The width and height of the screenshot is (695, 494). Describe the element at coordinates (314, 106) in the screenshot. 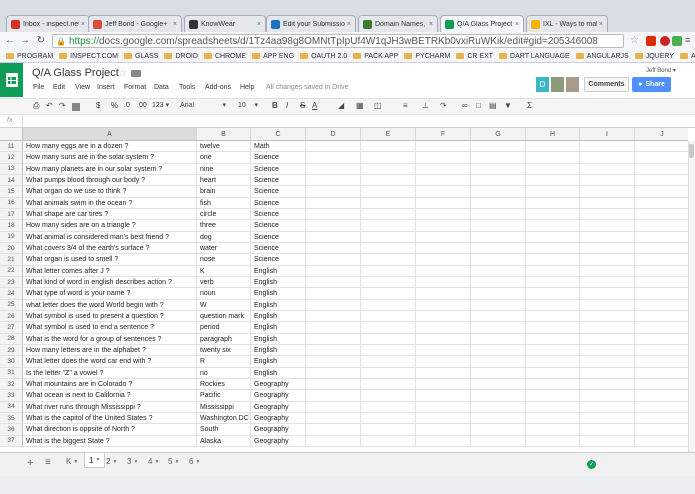

I see `text-color-button: A` at that location.